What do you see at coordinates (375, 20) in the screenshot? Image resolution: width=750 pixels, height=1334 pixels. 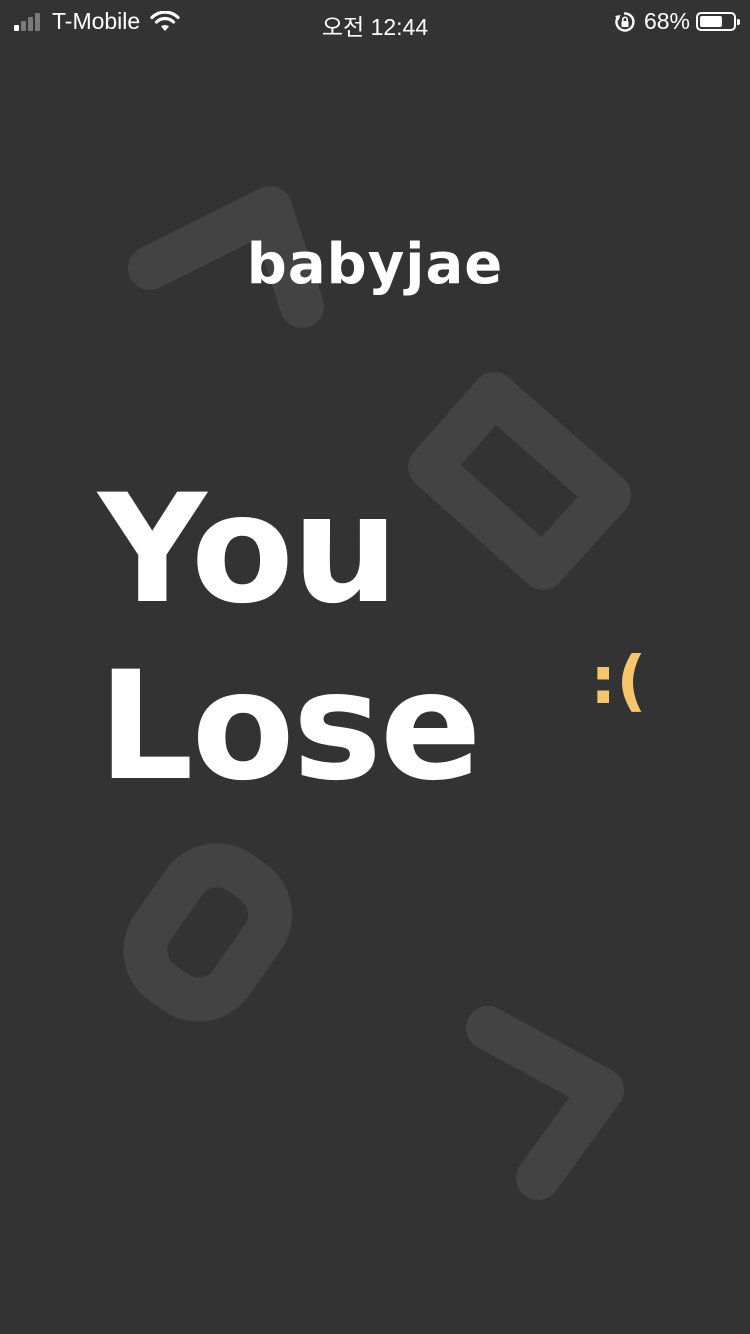 I see `status-bar: T-Mobile 오전 12:44 68%` at bounding box center [375, 20].